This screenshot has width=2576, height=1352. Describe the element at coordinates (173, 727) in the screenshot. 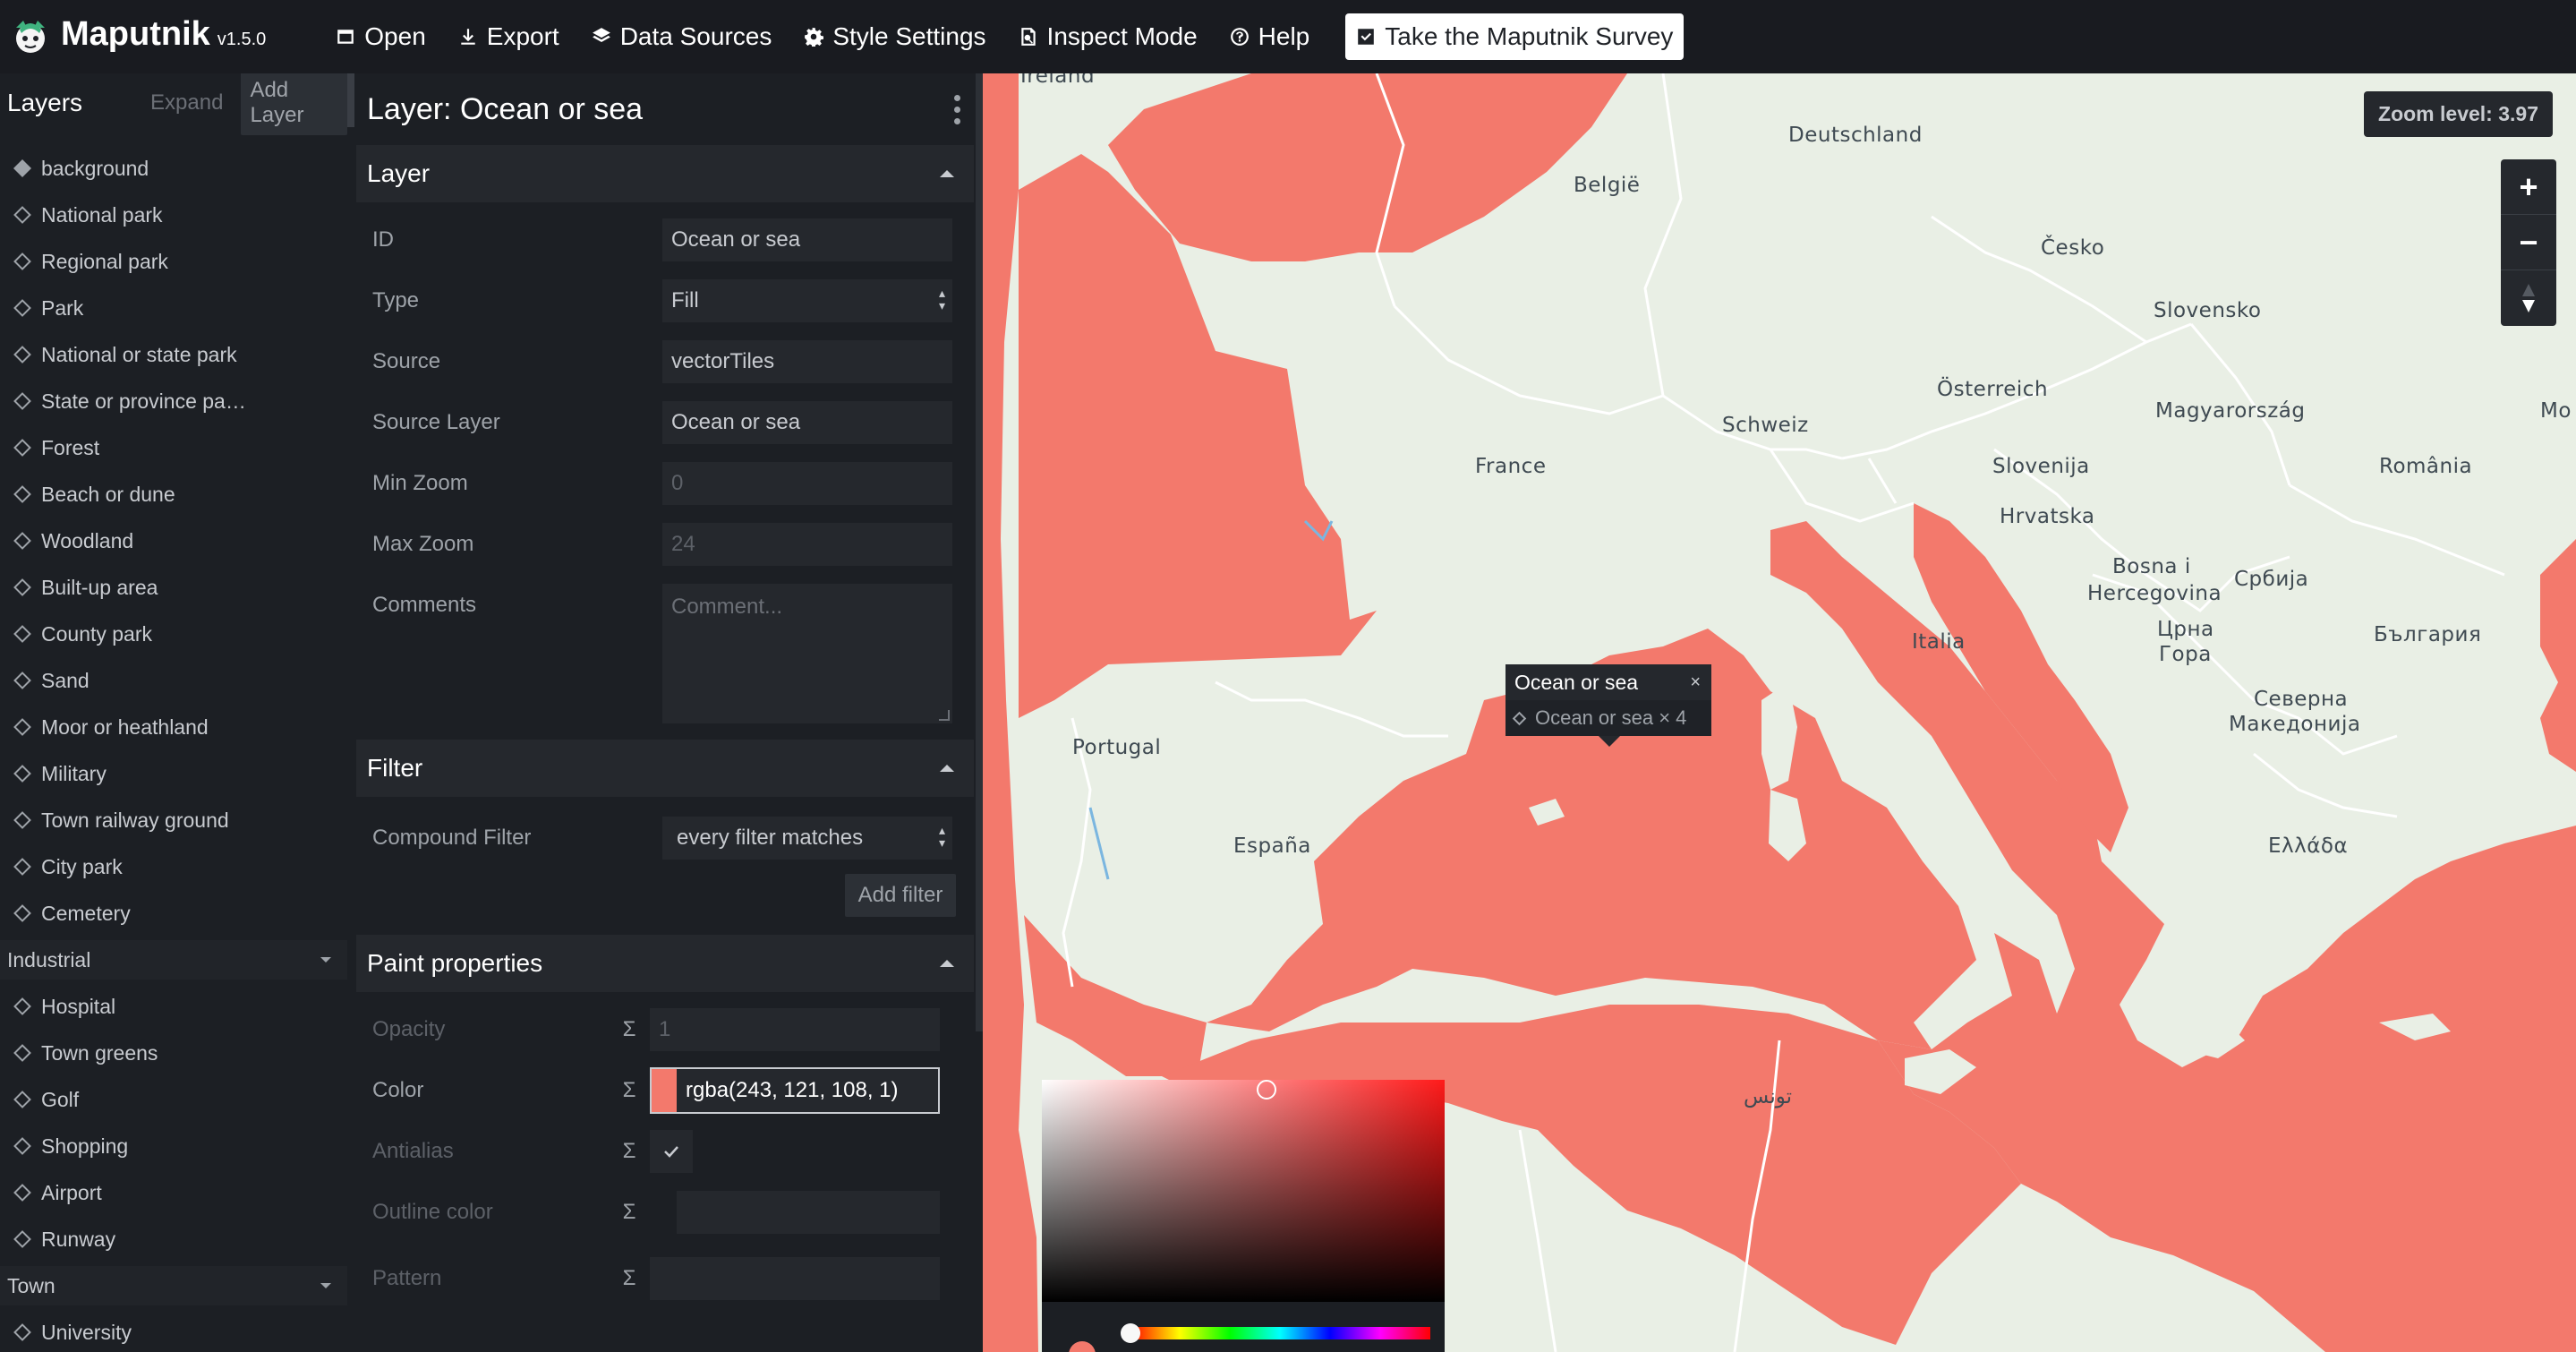

I see `layer-item: Moor or heathland` at that location.